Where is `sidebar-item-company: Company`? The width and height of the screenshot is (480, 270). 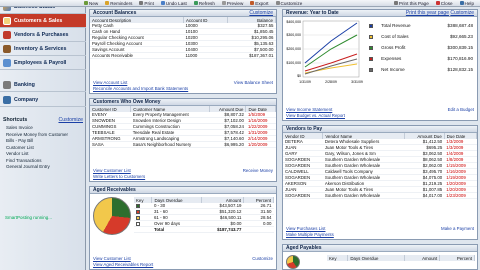
sidebar-item-company: Company is located at coordinates (43, 100).